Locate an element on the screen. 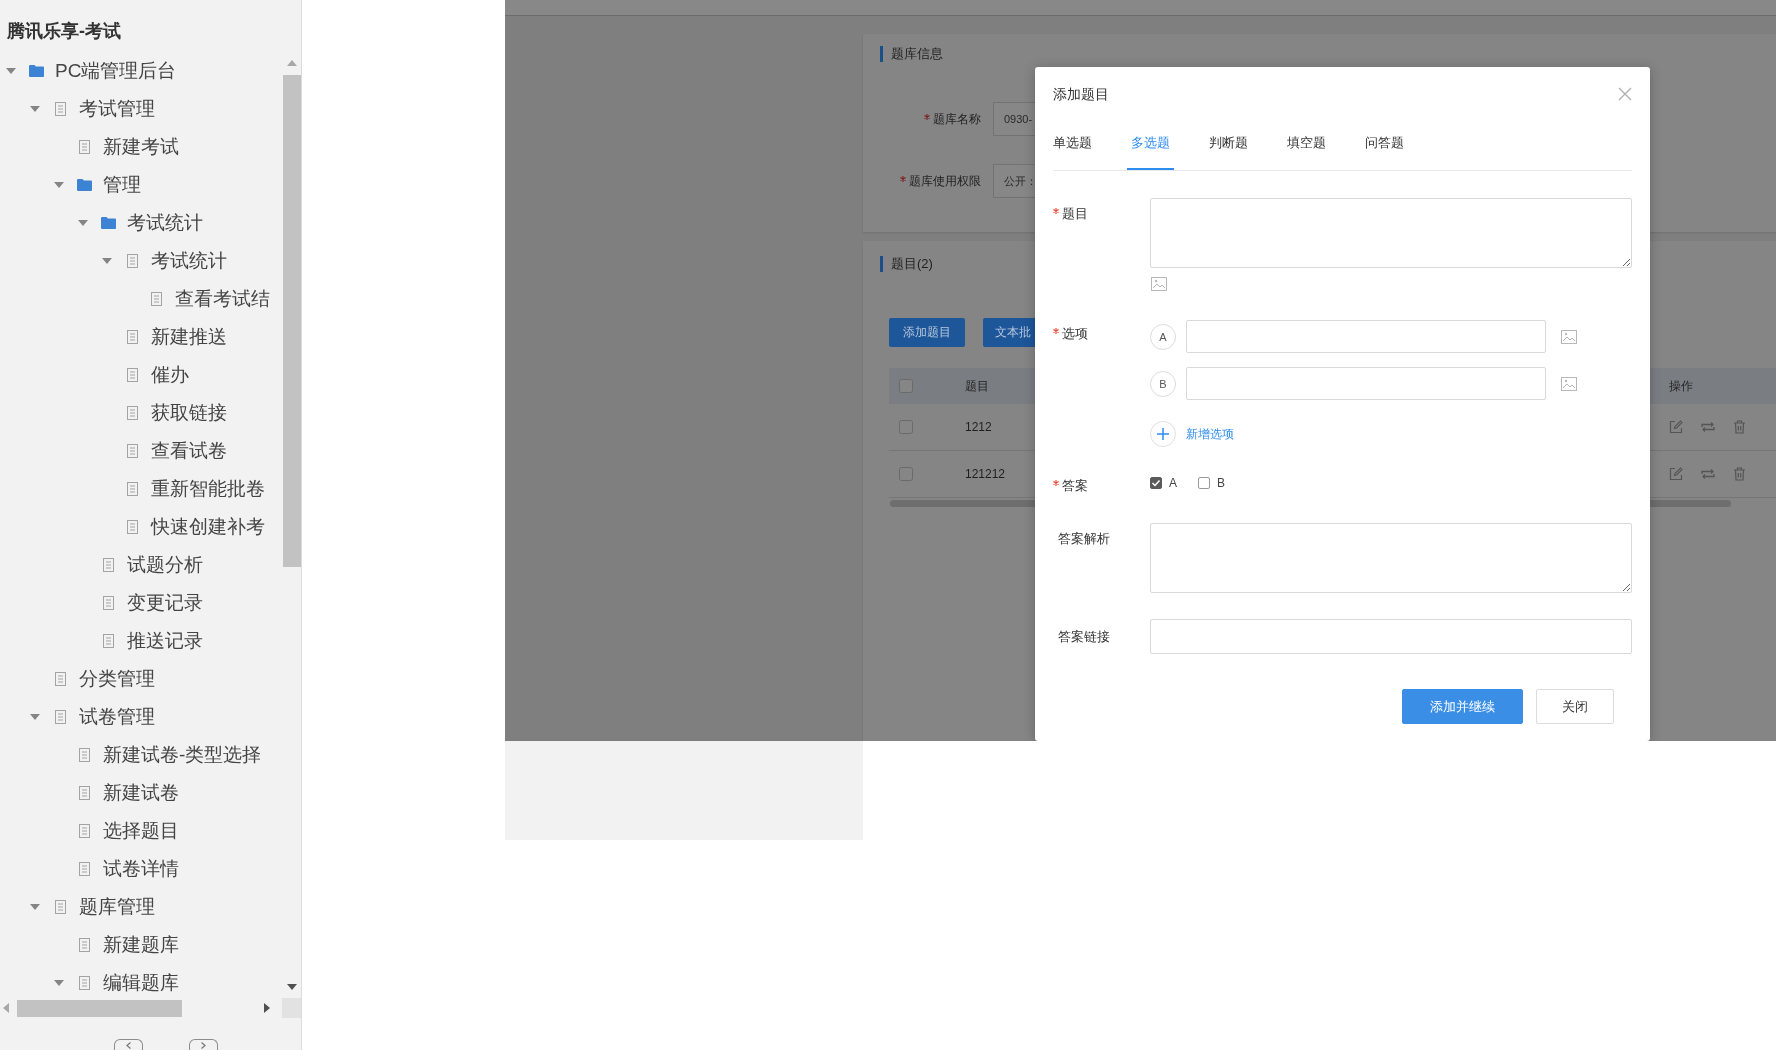 Image resolution: width=1776 pixels, height=1050 pixels. column-header: 题目 is located at coordinates (977, 385).